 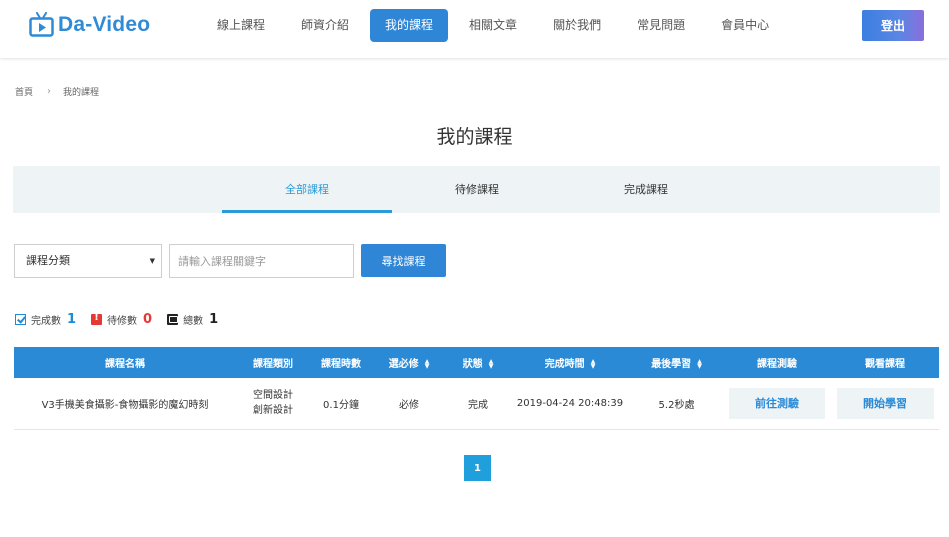 I want to click on course-category: 空間設計 創新設計, so click(x=273, y=404).